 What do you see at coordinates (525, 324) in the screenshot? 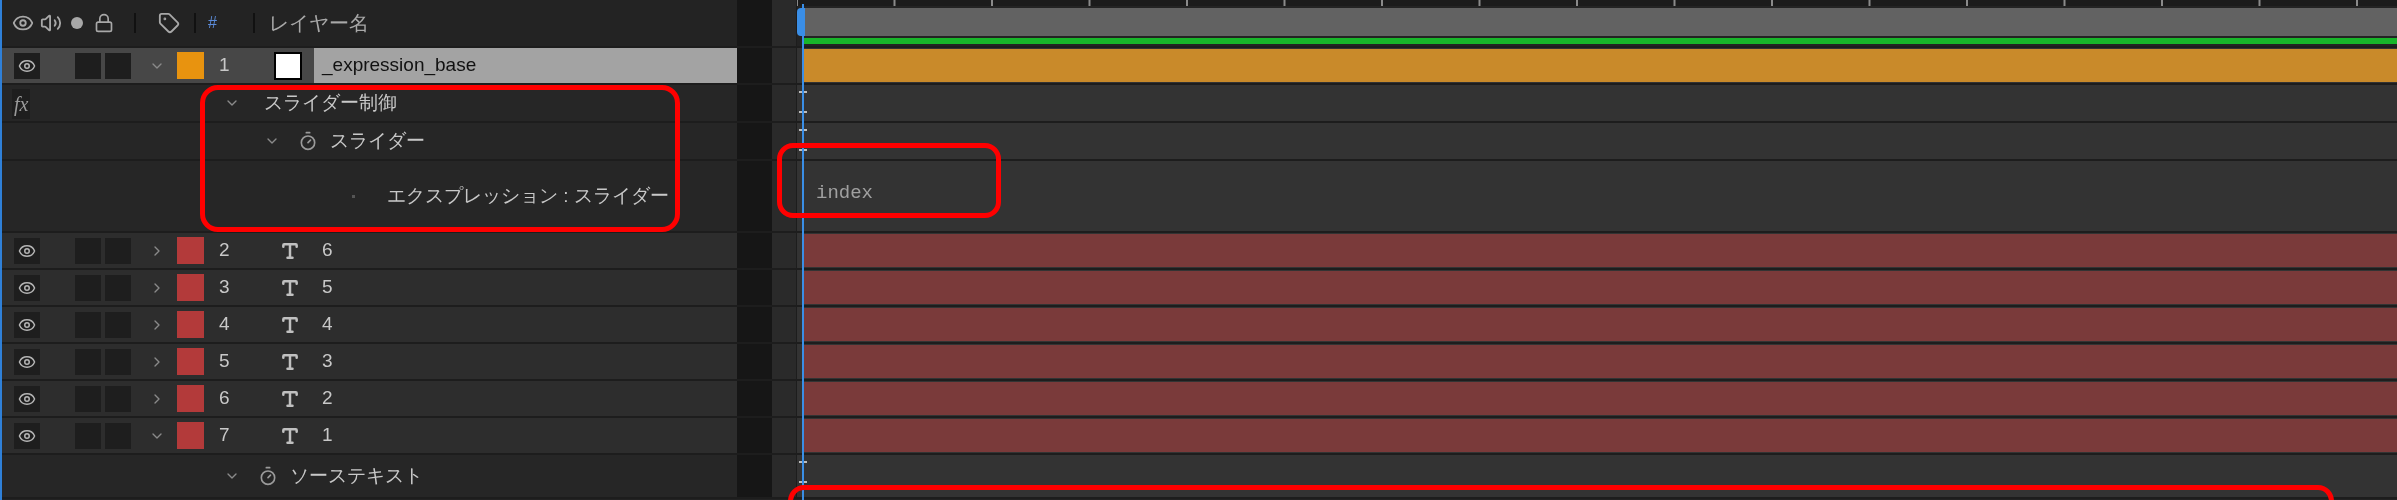
I see `layer-name: 4` at bounding box center [525, 324].